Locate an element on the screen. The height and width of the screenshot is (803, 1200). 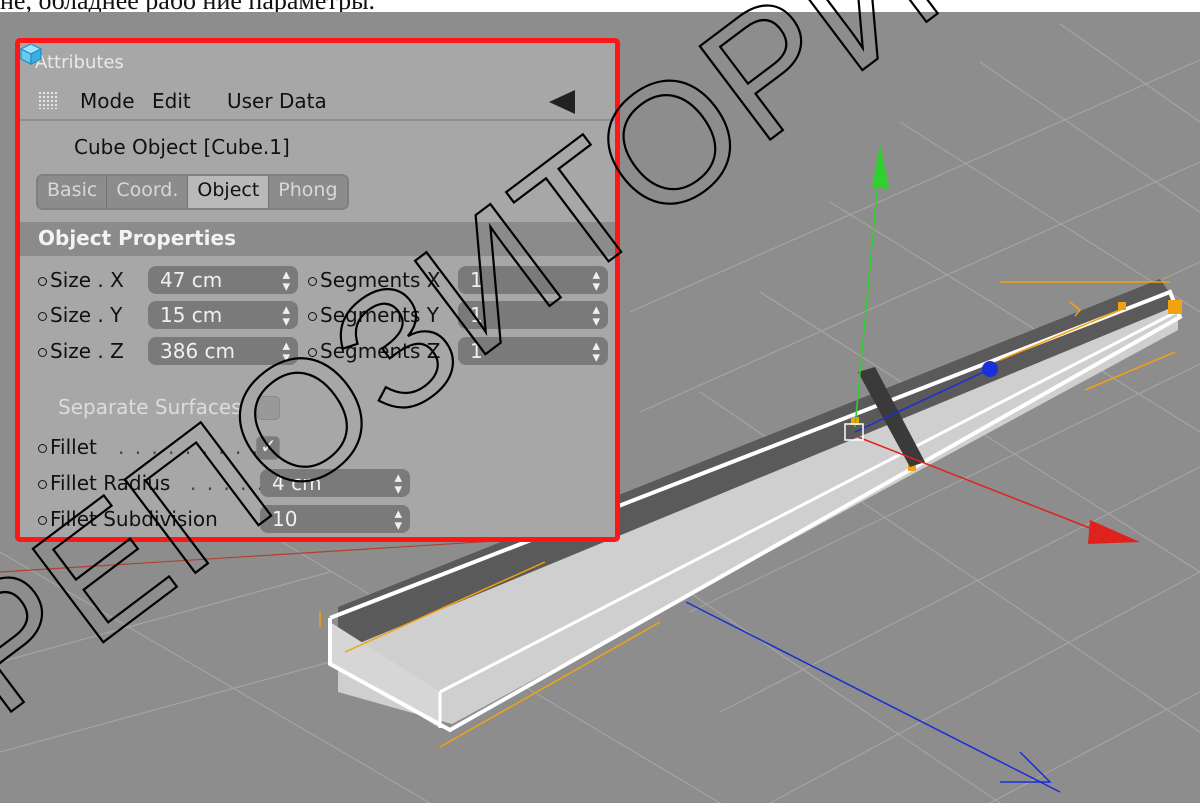
back-arrow-icon is located at coordinates (562, 102).